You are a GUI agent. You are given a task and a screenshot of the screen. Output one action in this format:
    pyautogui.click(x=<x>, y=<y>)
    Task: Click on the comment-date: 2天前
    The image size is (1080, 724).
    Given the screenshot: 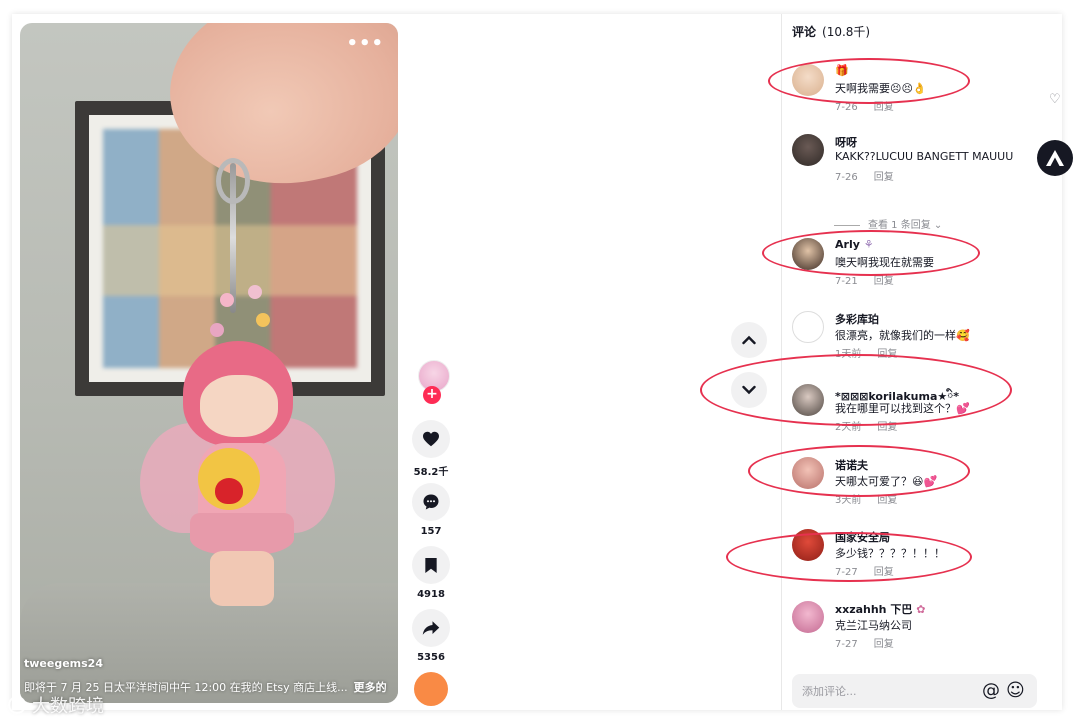 What is the action you would take?
    pyautogui.click(x=848, y=427)
    